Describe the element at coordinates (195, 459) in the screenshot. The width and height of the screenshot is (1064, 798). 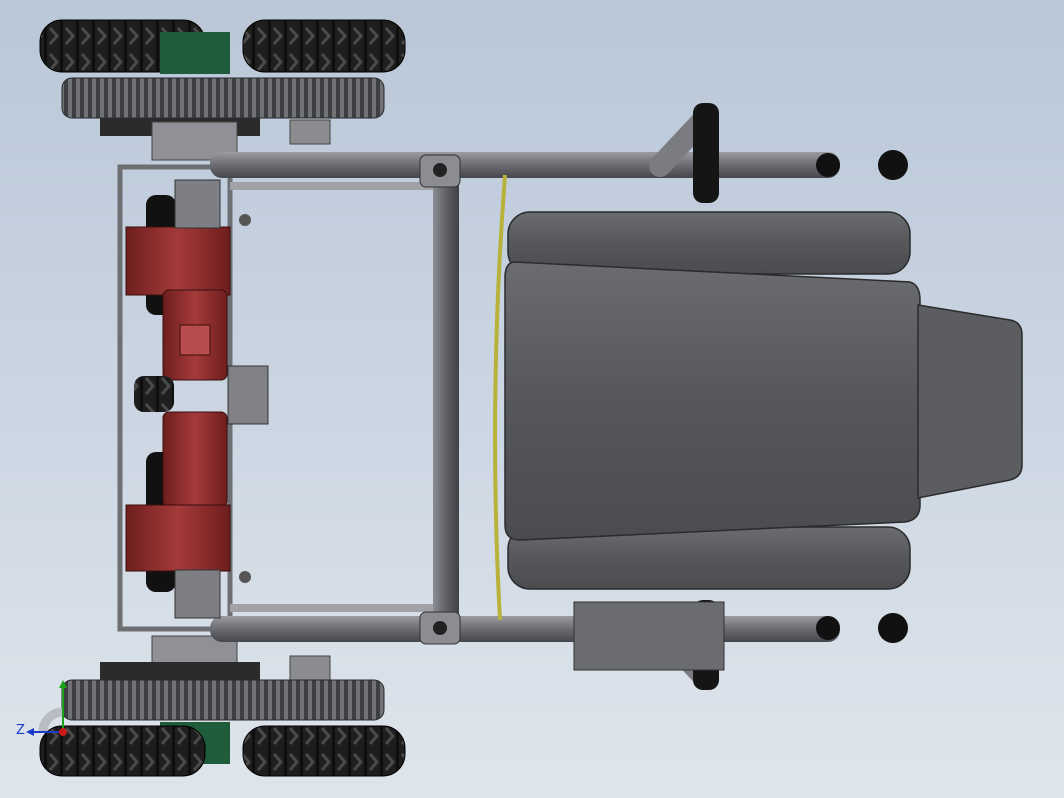
I see `lower-motor` at that location.